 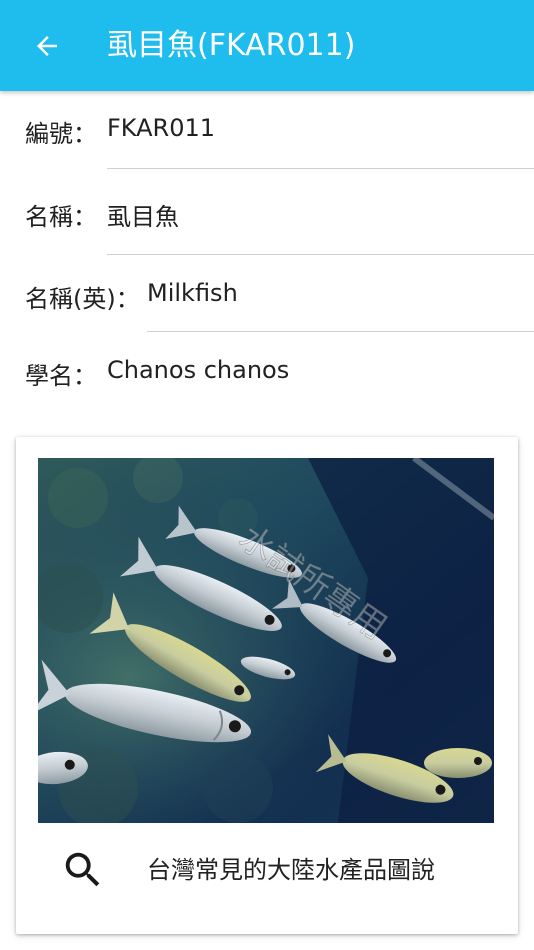 What do you see at coordinates (161, 128) in the screenshot?
I see `code-value: FKAR011` at bounding box center [161, 128].